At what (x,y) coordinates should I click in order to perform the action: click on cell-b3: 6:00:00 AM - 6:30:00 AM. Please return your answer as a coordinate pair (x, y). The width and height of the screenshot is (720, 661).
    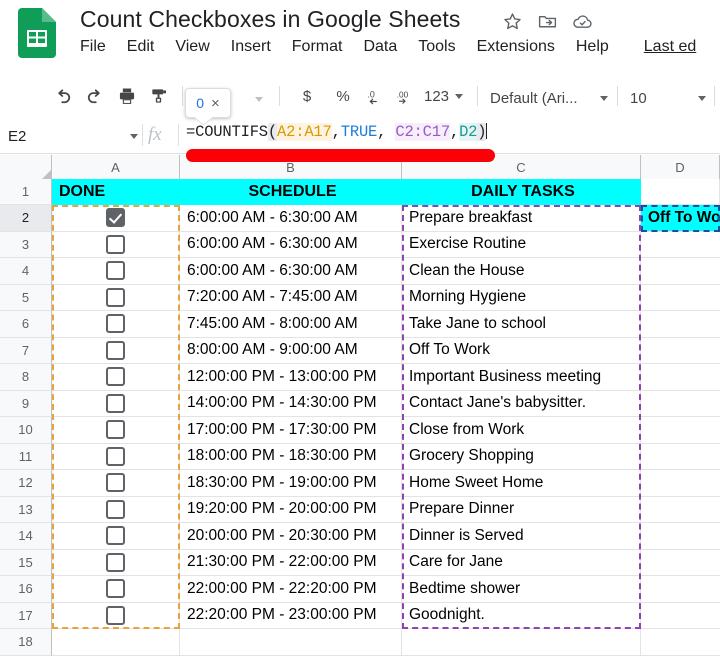
    Looking at the image, I should click on (291, 244).